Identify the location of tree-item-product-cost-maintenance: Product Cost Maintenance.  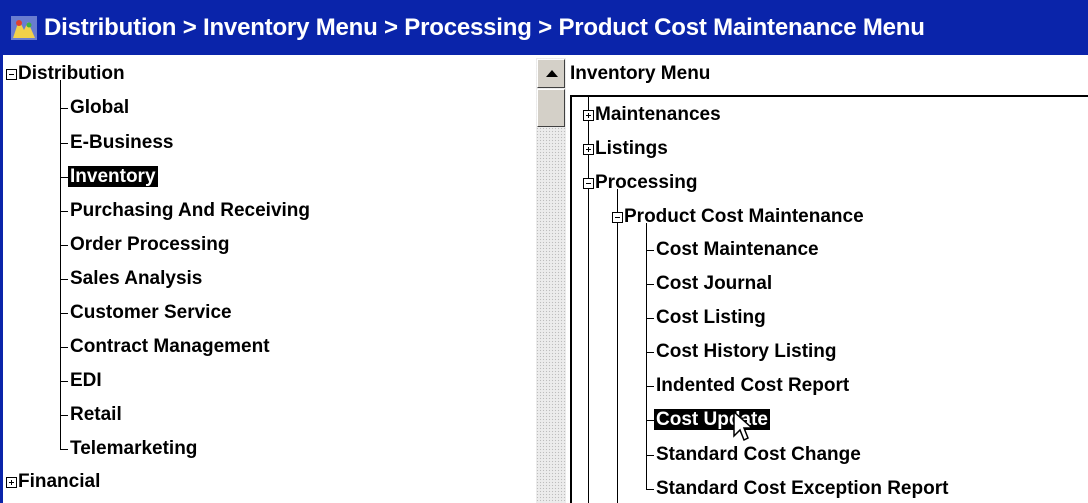
(744, 217).